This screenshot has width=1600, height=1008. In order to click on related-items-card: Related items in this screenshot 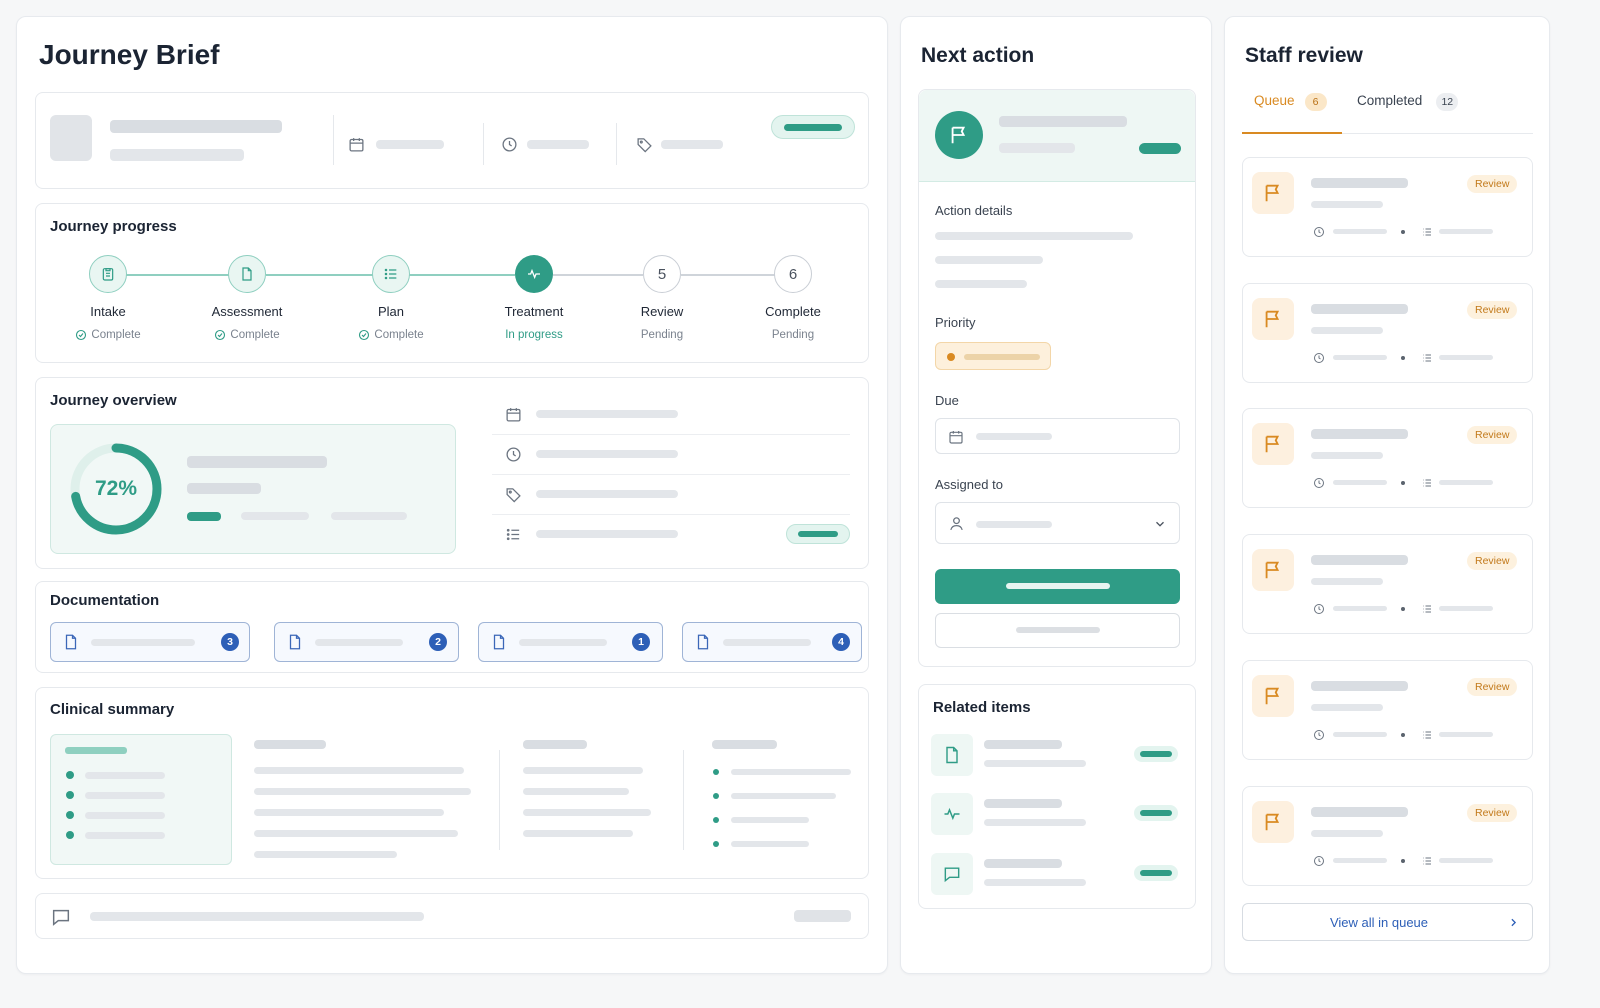, I will do `click(1057, 796)`.